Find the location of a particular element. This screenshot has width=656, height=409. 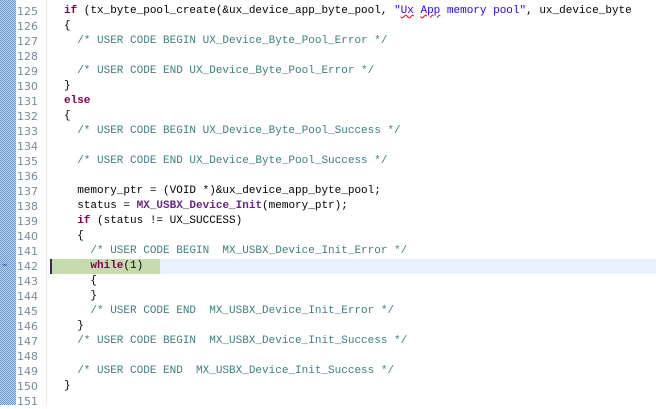

line-number: 125 is located at coordinates (29, 11).